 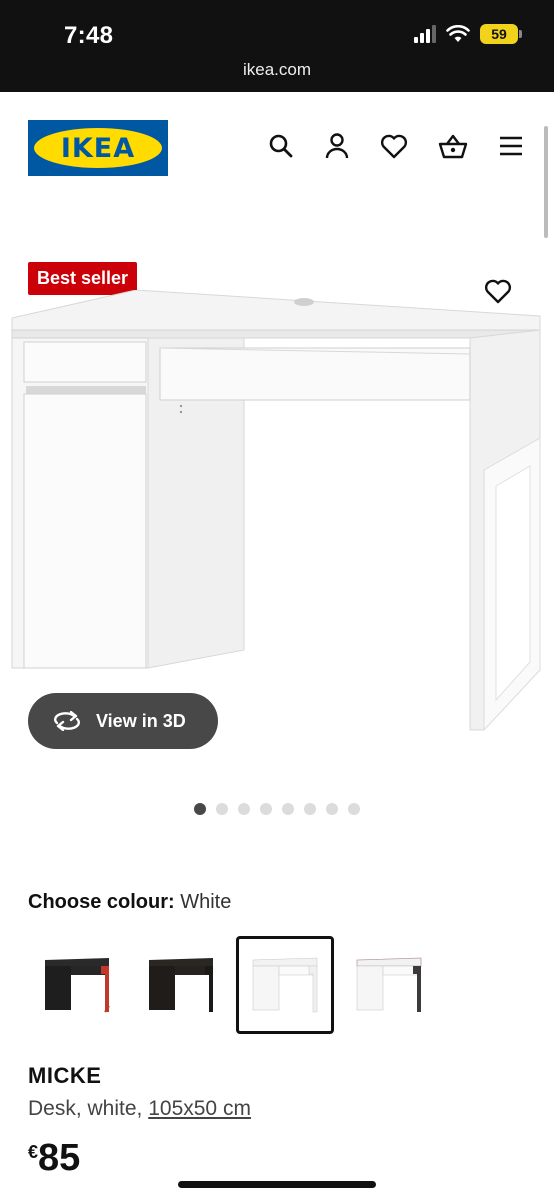 I want to click on battery-icon: 59, so click(x=501, y=34).